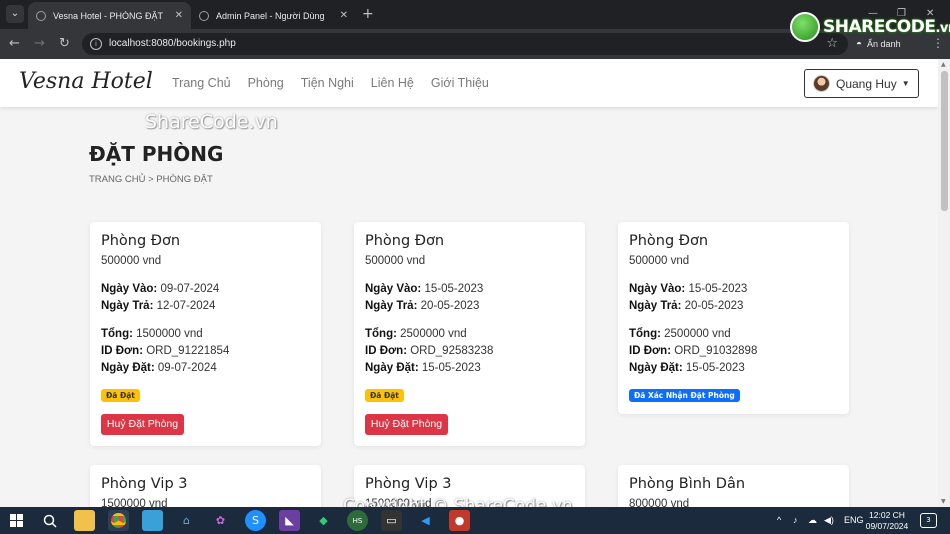 This screenshot has width=950, height=534. Describe the element at coordinates (905, 83) in the screenshot. I see `caret-down-icon: ▼` at that location.